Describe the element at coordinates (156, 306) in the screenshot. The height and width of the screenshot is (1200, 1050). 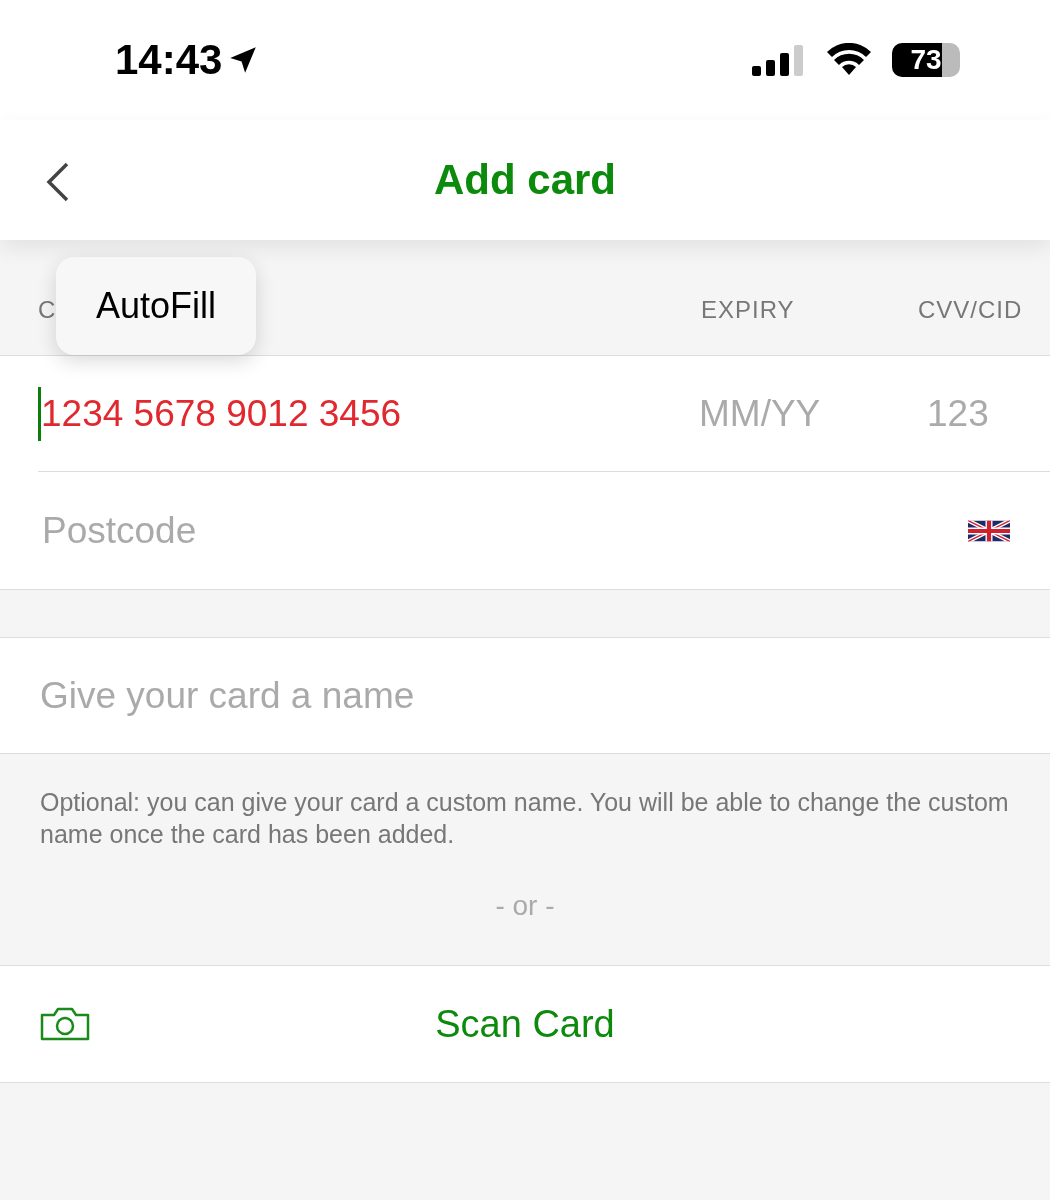
I see `autofill-tooltip: AutoFill` at that location.